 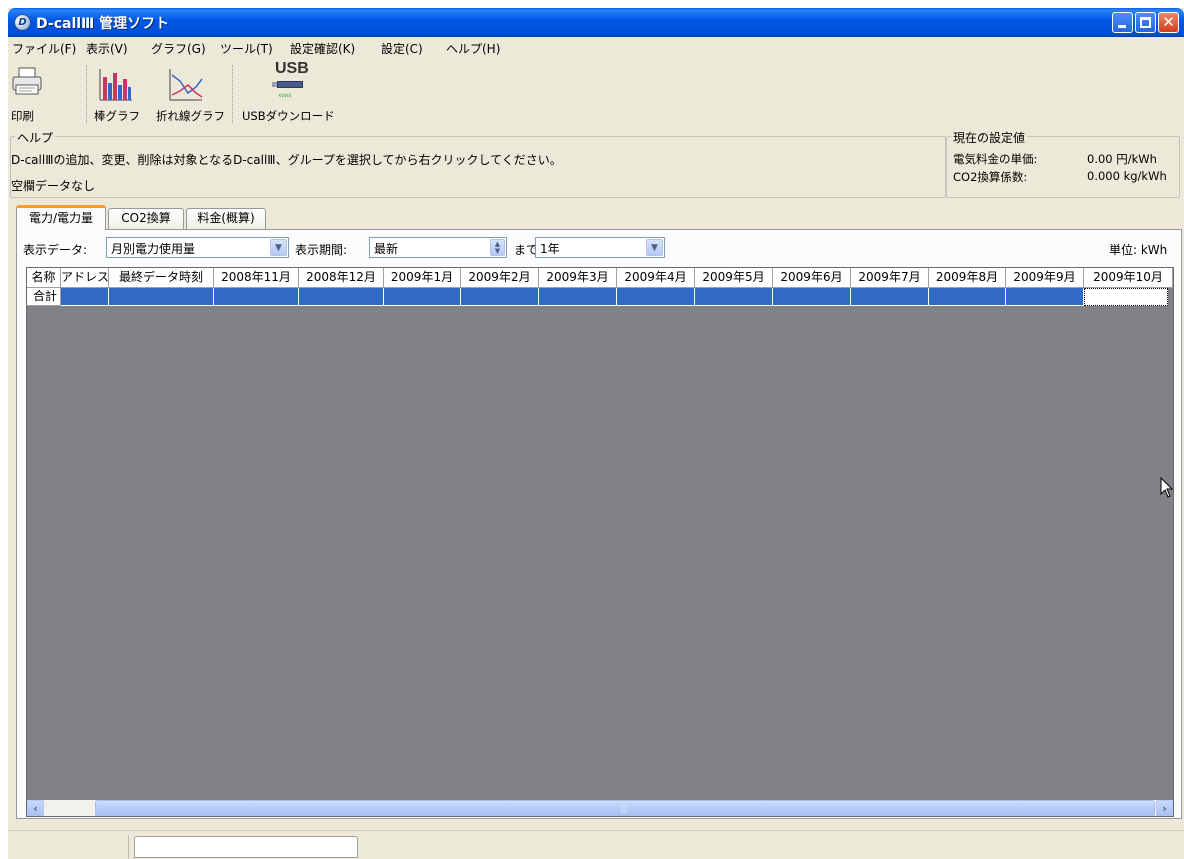 I want to click on column-header: 2009年10月, so click(x=1128, y=278).